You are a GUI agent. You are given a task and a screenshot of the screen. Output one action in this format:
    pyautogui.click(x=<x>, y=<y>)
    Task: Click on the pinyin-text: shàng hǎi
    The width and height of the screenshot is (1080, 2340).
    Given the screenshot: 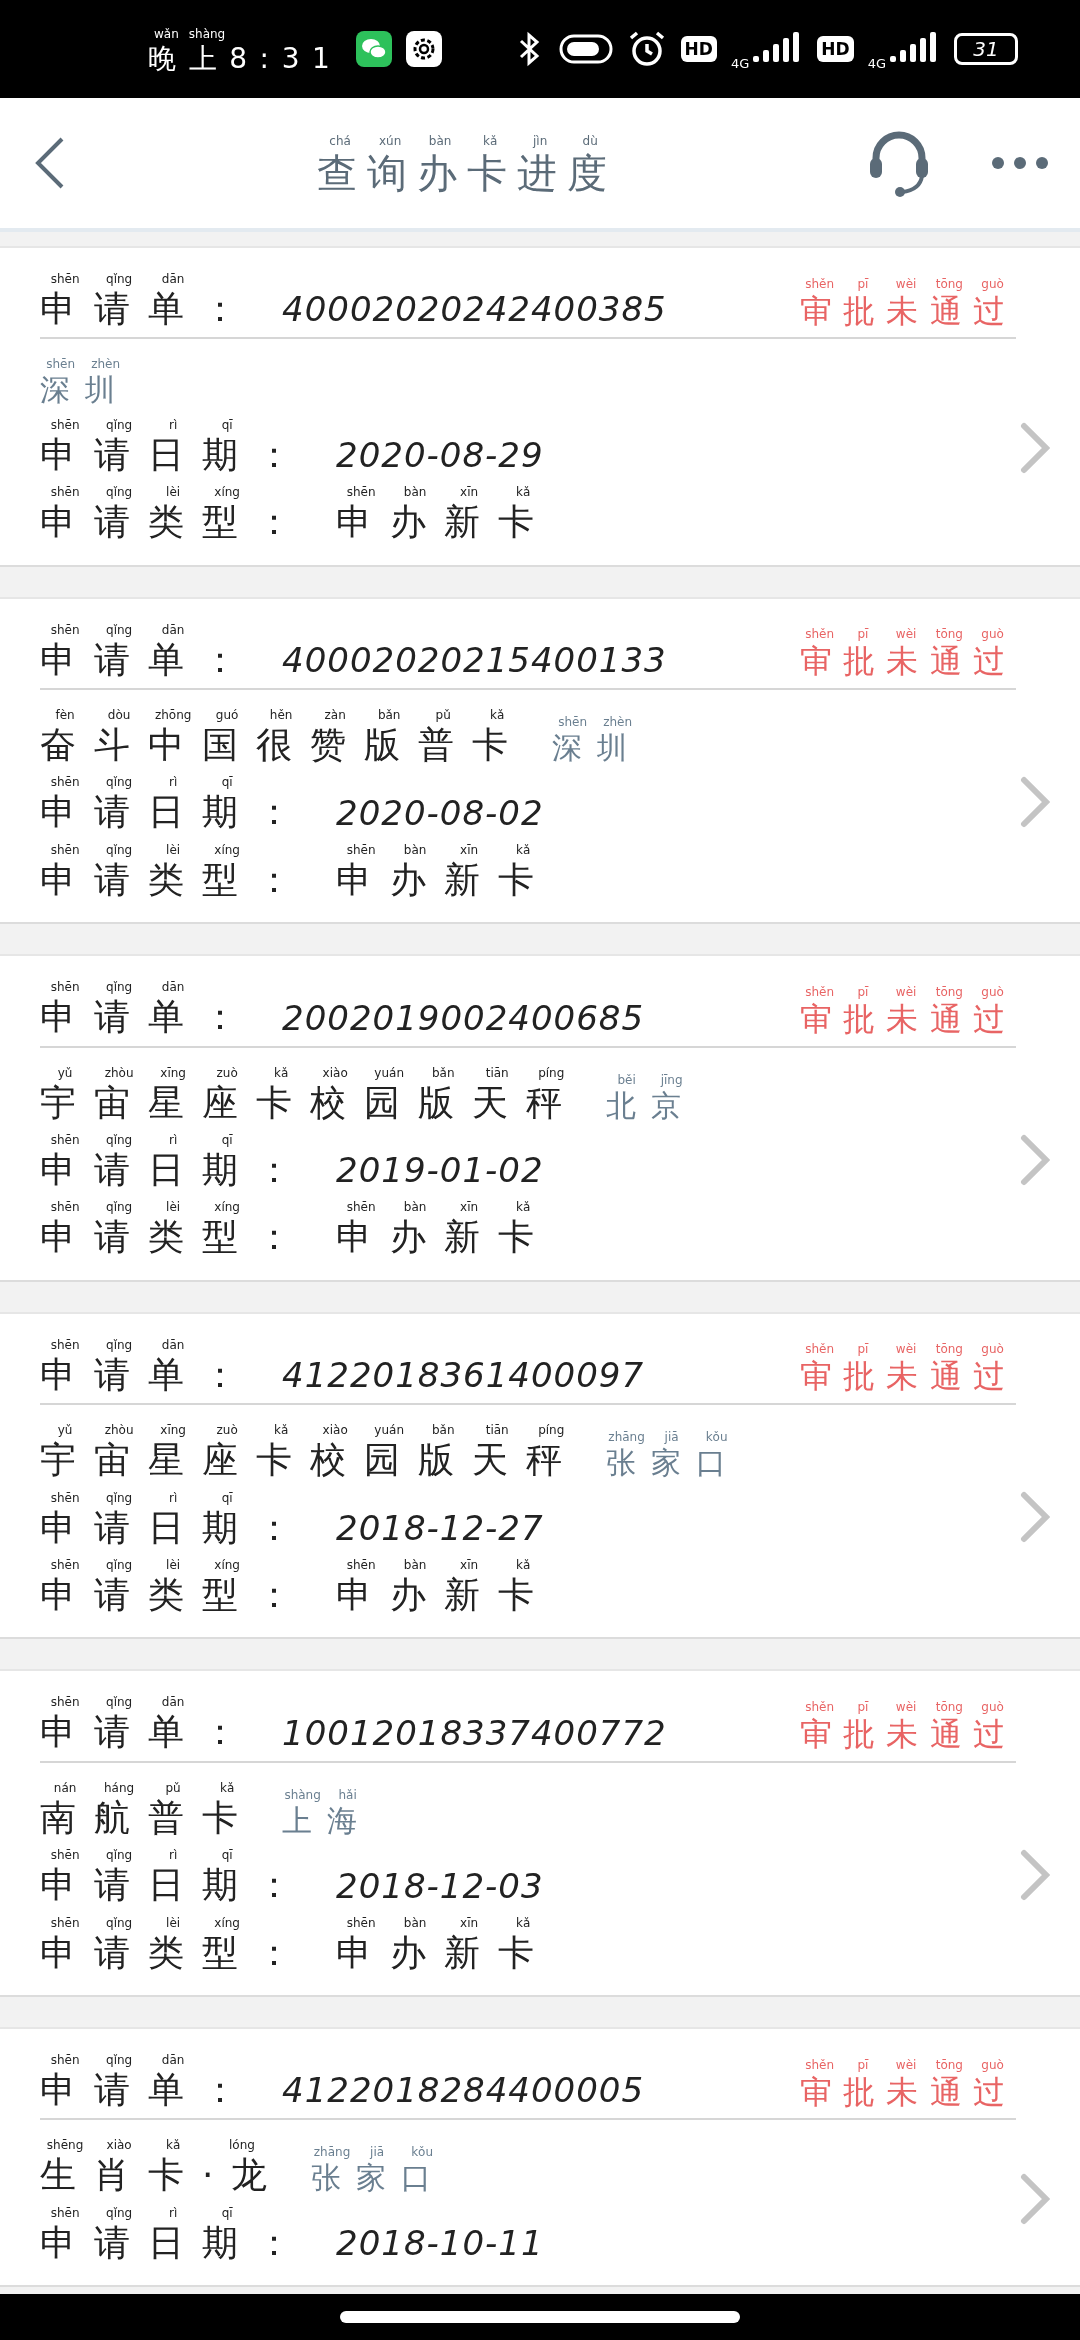 What is the action you would take?
    pyautogui.click(x=320, y=1795)
    